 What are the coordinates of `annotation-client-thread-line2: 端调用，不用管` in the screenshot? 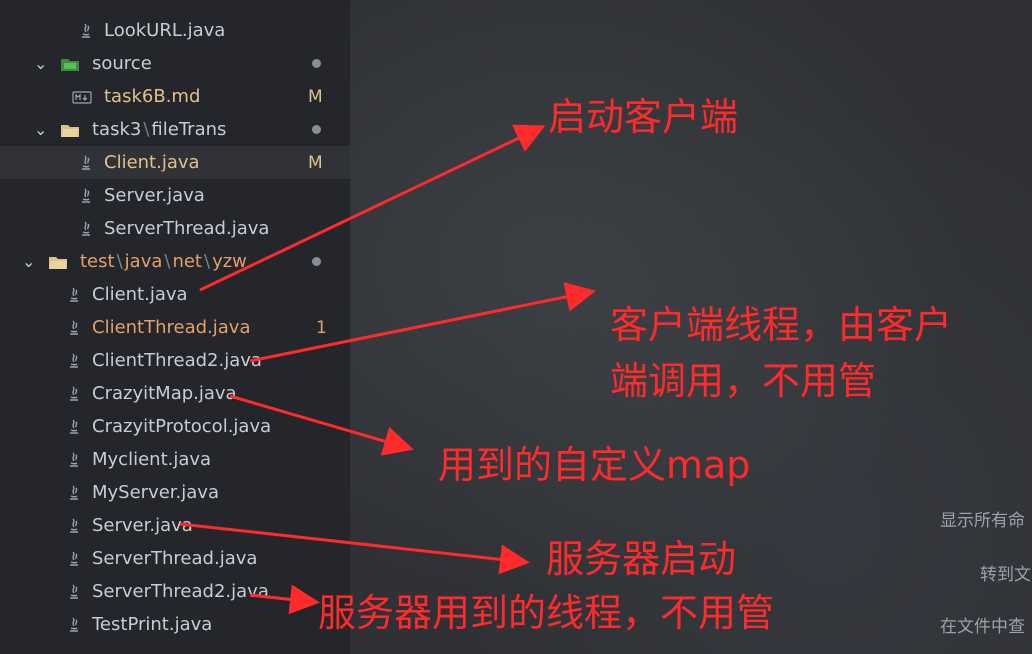 It's located at (743, 381).